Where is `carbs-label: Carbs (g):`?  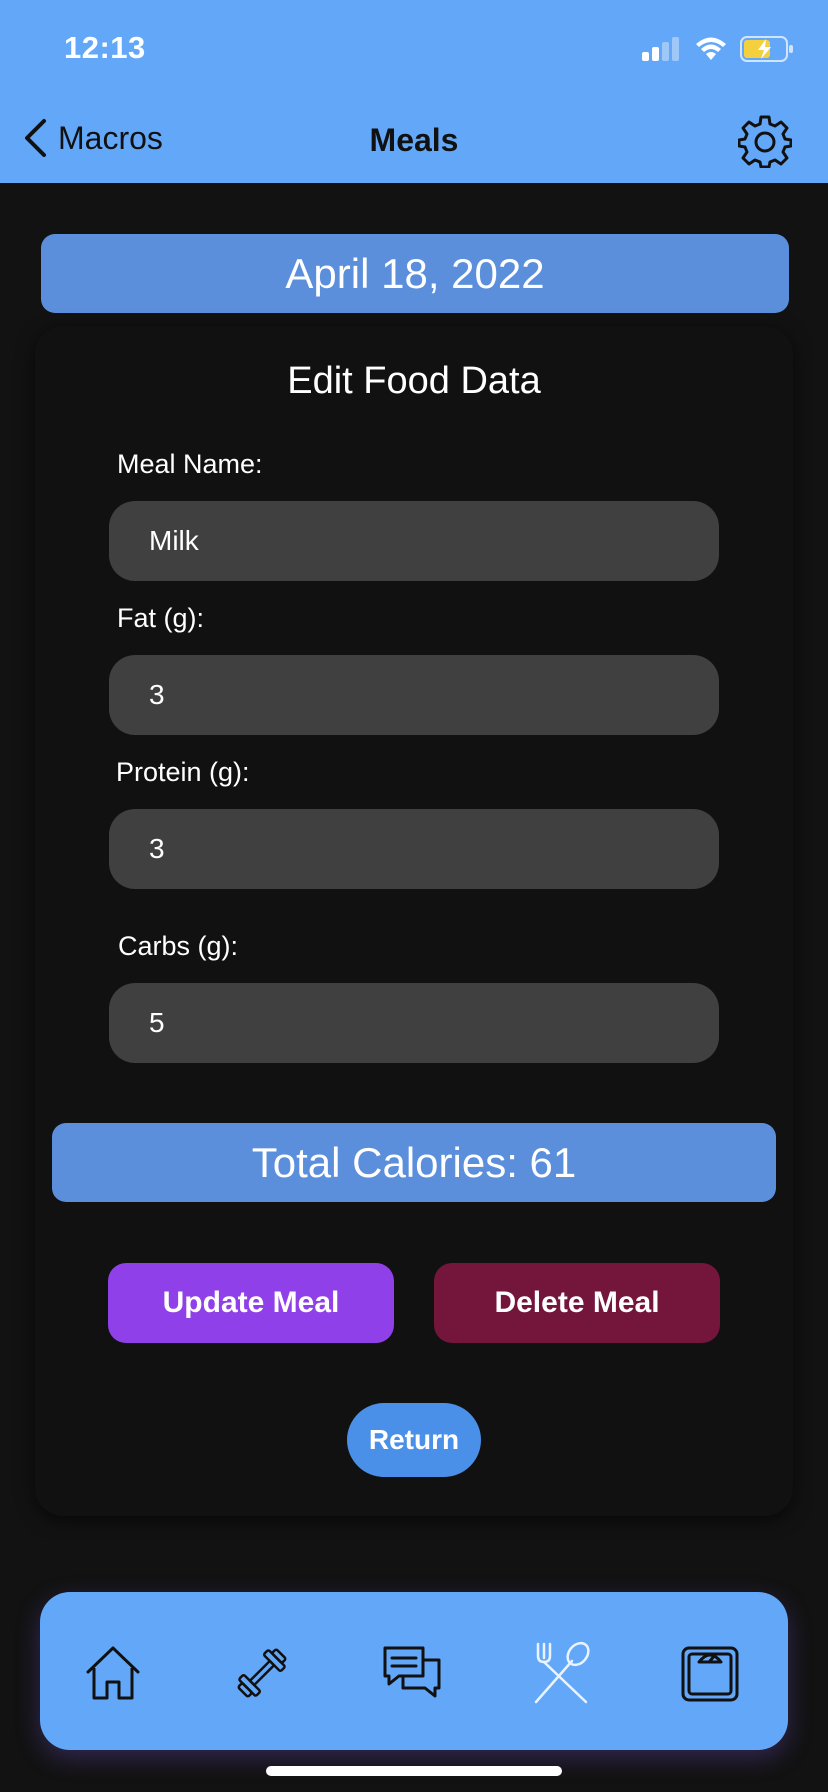 carbs-label: Carbs (g): is located at coordinates (178, 946).